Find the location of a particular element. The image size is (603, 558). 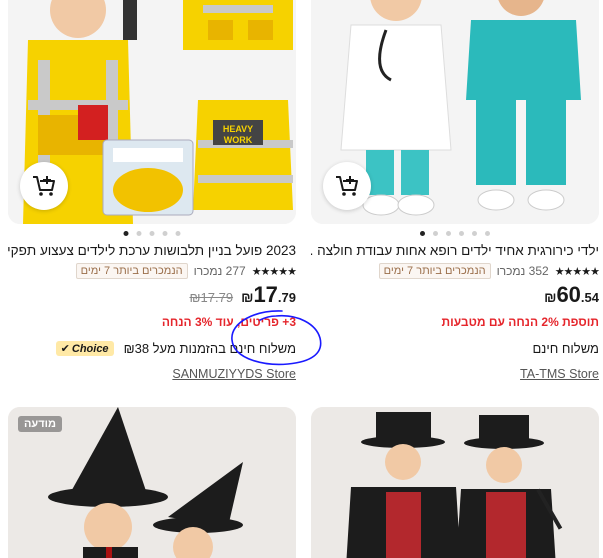

product-card-wizard: מודעה is located at coordinates (152, 482).